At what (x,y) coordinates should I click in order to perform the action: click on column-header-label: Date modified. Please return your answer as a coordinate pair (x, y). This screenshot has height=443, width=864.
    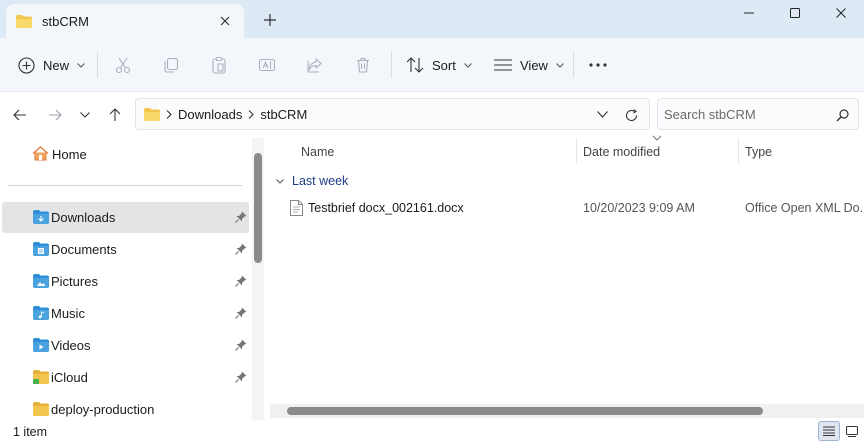
    Looking at the image, I should click on (622, 152).